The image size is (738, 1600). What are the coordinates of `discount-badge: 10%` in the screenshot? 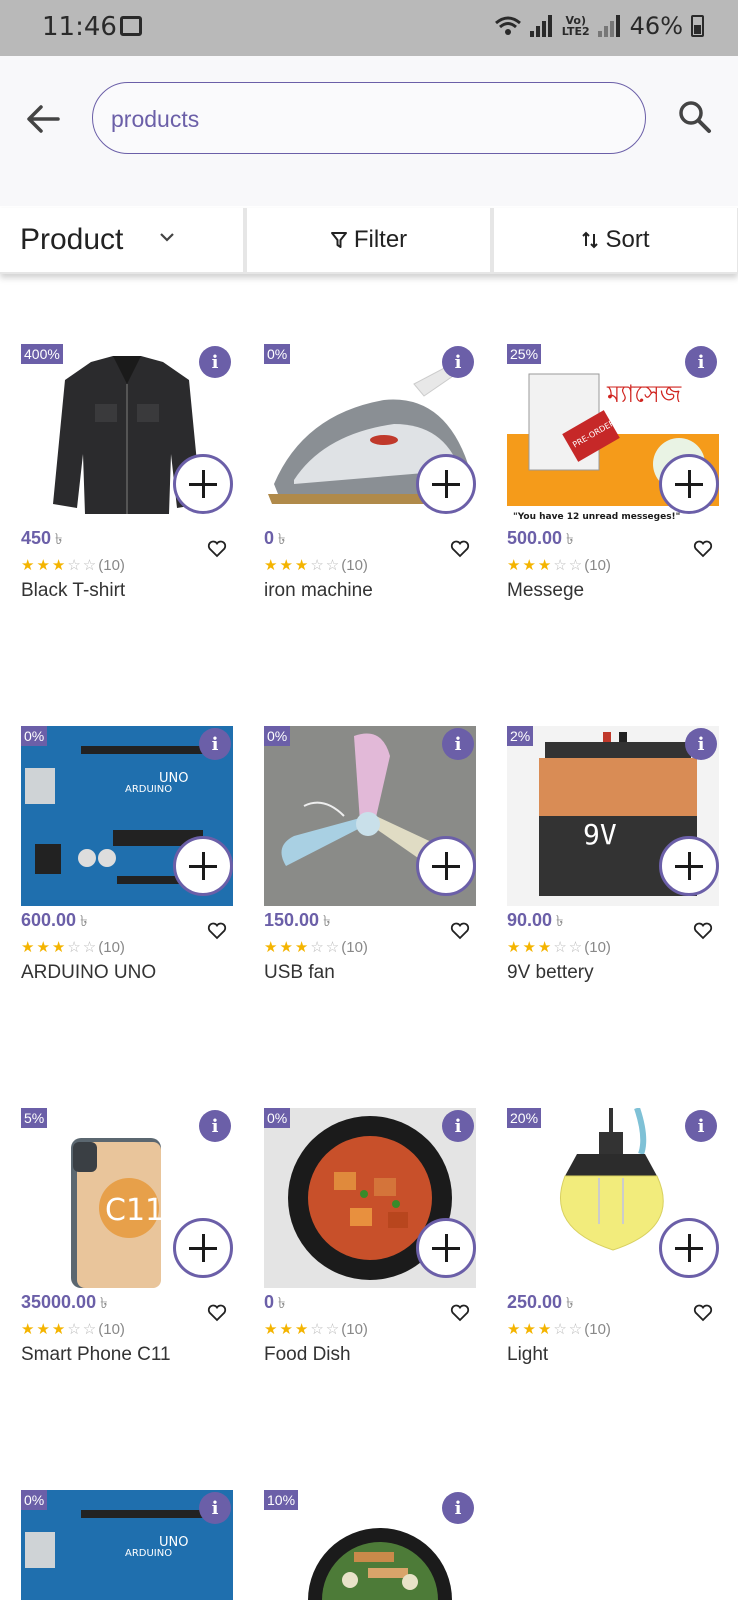 It's located at (281, 1500).